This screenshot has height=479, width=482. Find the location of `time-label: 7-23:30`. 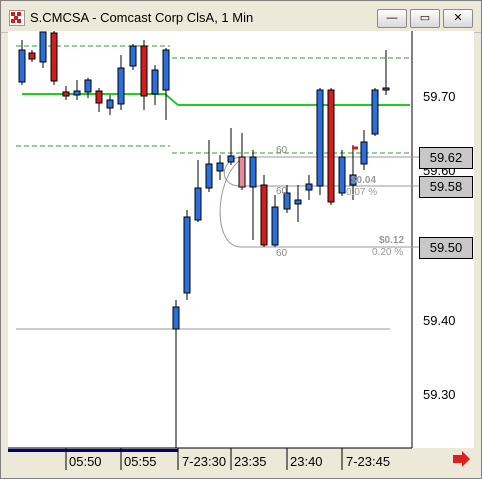

time-label: 7-23:30 is located at coordinates (204, 461).